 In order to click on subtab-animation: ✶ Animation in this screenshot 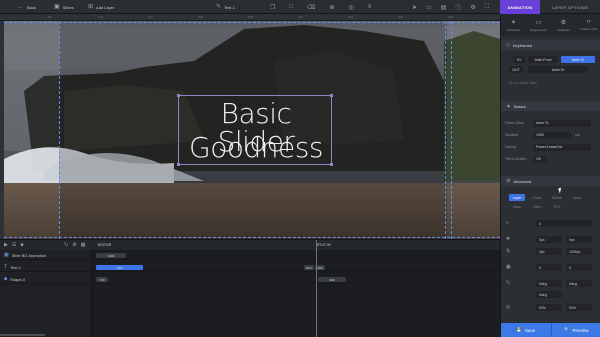, I will do `click(513, 25)`.